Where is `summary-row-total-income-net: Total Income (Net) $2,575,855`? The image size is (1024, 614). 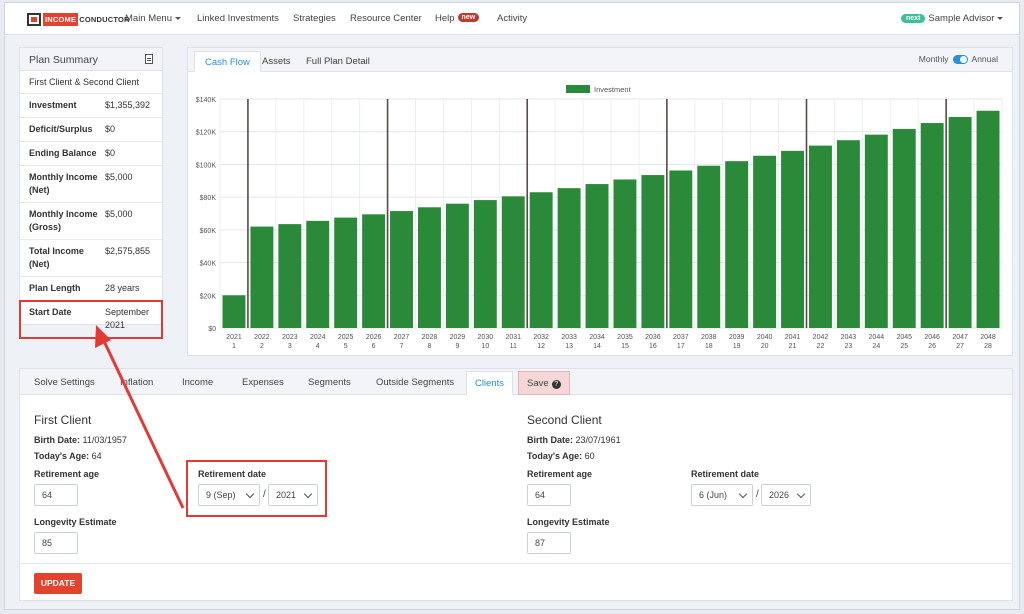
summary-row-total-income-net: Total Income (Net) $2,575,855 is located at coordinates (91, 258).